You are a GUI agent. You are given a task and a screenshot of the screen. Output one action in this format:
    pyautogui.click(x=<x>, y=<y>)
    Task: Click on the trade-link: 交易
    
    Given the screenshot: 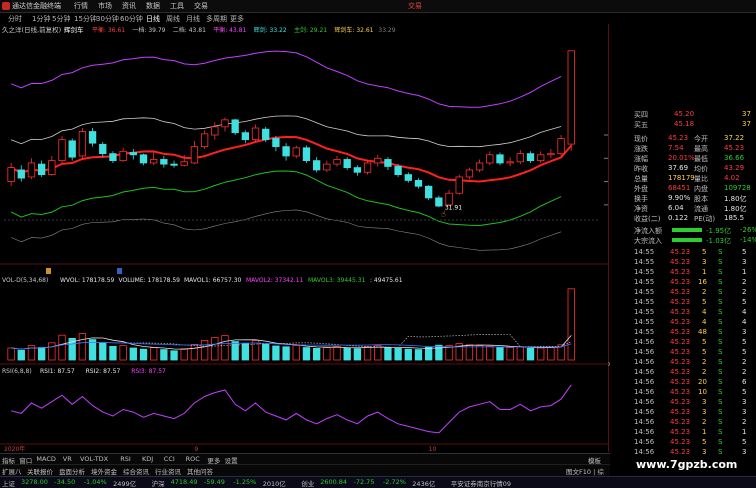 What is the action you would take?
    pyautogui.click(x=415, y=6)
    